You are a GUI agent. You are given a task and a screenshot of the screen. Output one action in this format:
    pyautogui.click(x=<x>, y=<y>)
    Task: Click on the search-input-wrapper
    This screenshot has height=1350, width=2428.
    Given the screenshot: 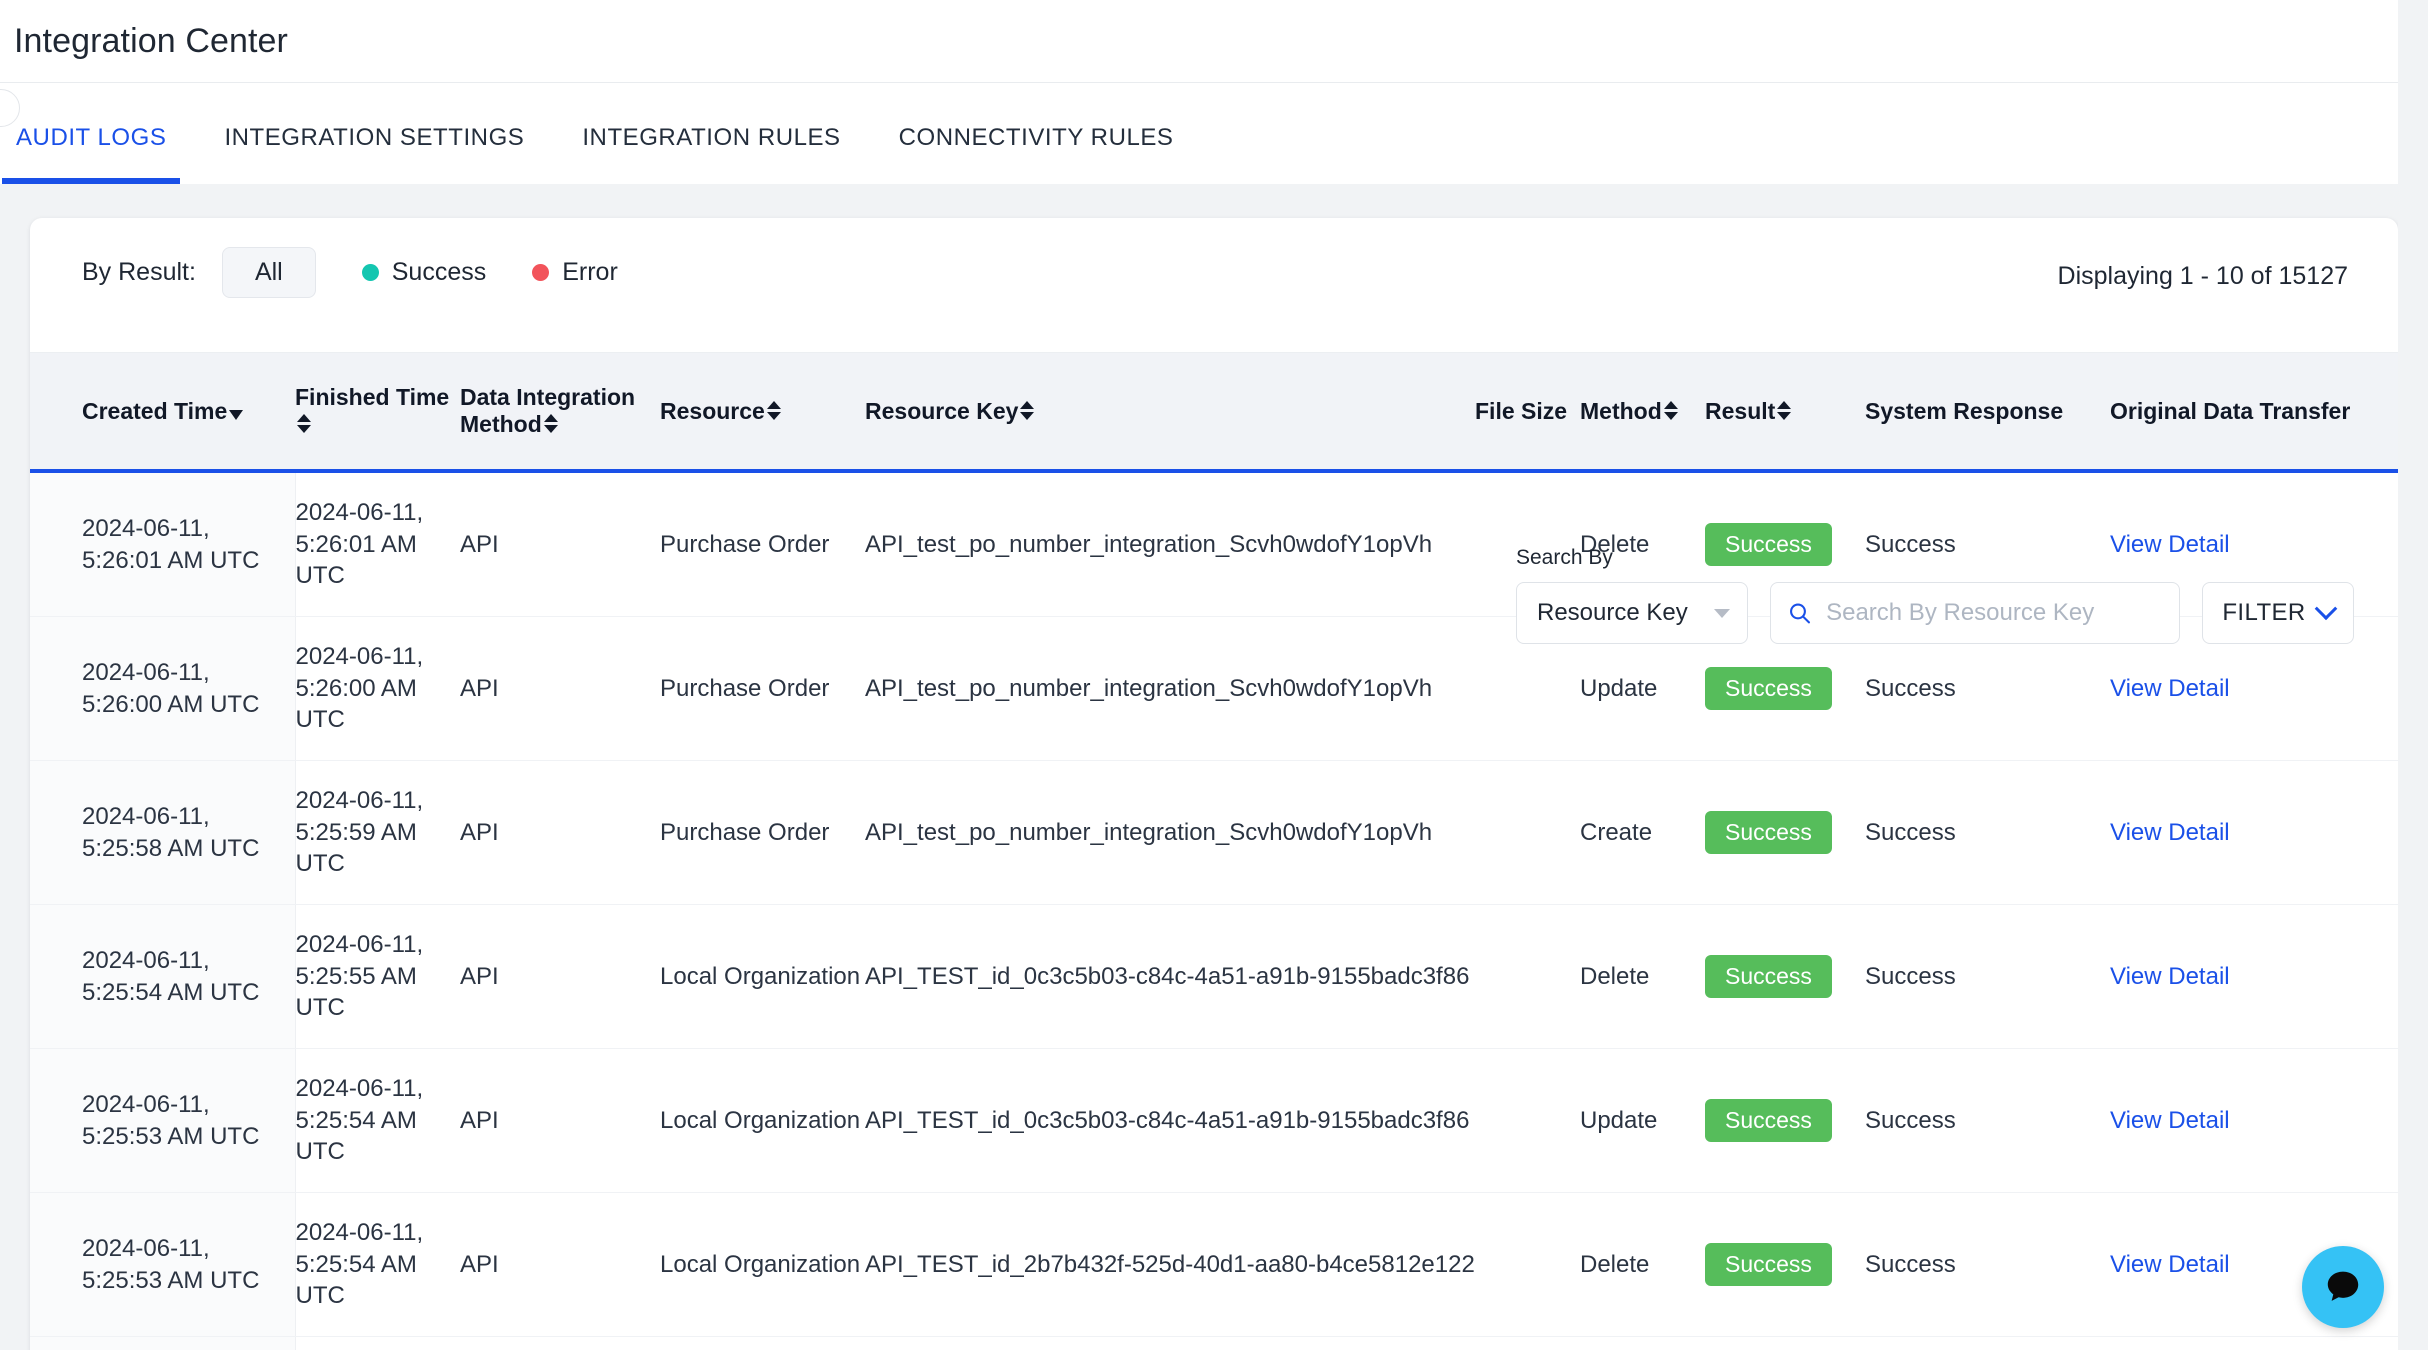 What is the action you would take?
    pyautogui.click(x=1975, y=613)
    